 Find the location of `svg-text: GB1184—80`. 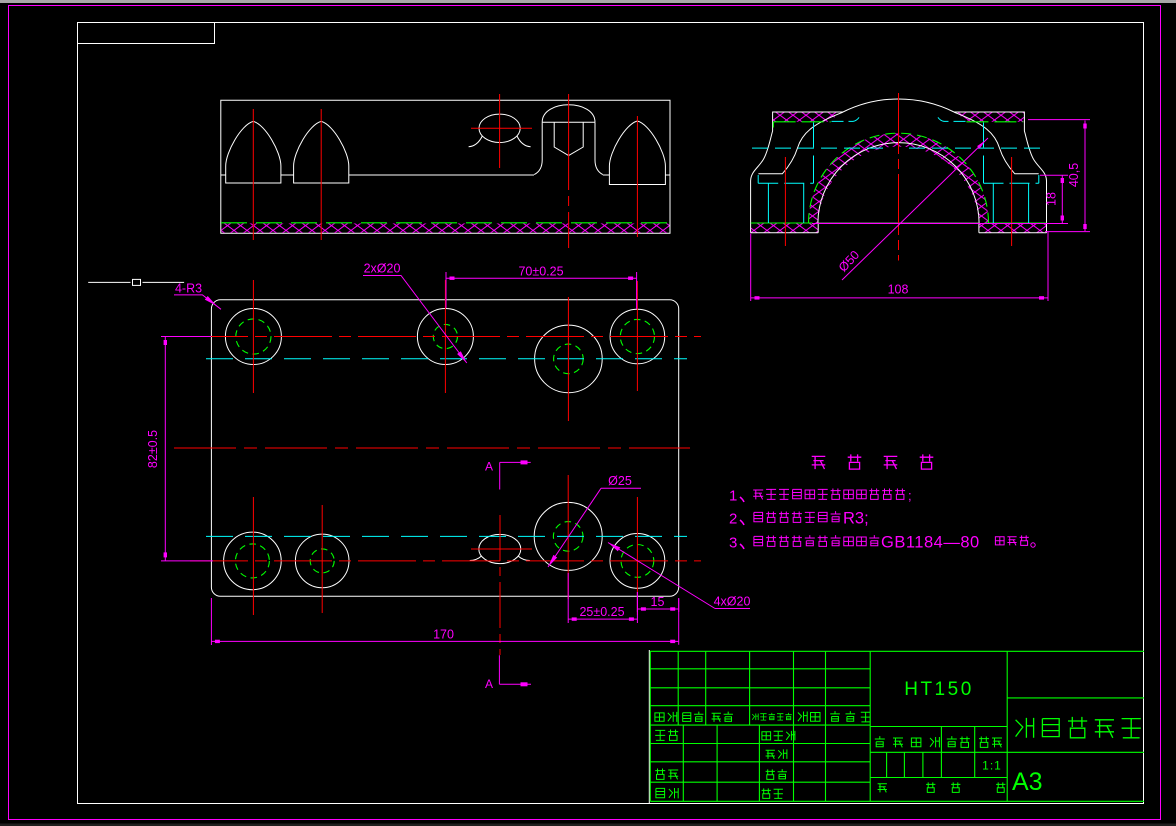

svg-text: GB1184—80 is located at coordinates (930, 543).